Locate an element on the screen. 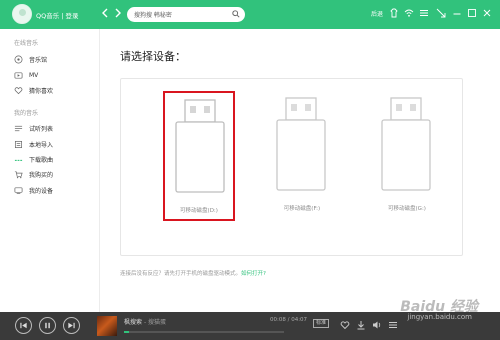 Image resolution: width=500 pixels, height=340 pixels. device-label: 可移动磁盘(D:) is located at coordinates (199, 211).